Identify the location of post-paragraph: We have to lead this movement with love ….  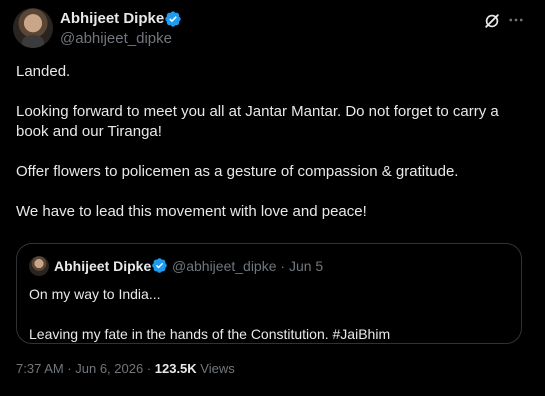
(191, 211).